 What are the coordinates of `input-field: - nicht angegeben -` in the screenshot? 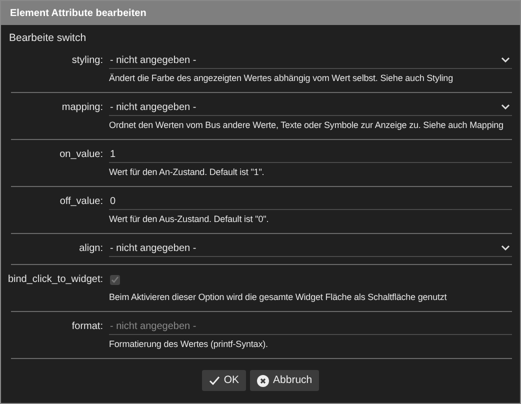 It's located at (310, 326).